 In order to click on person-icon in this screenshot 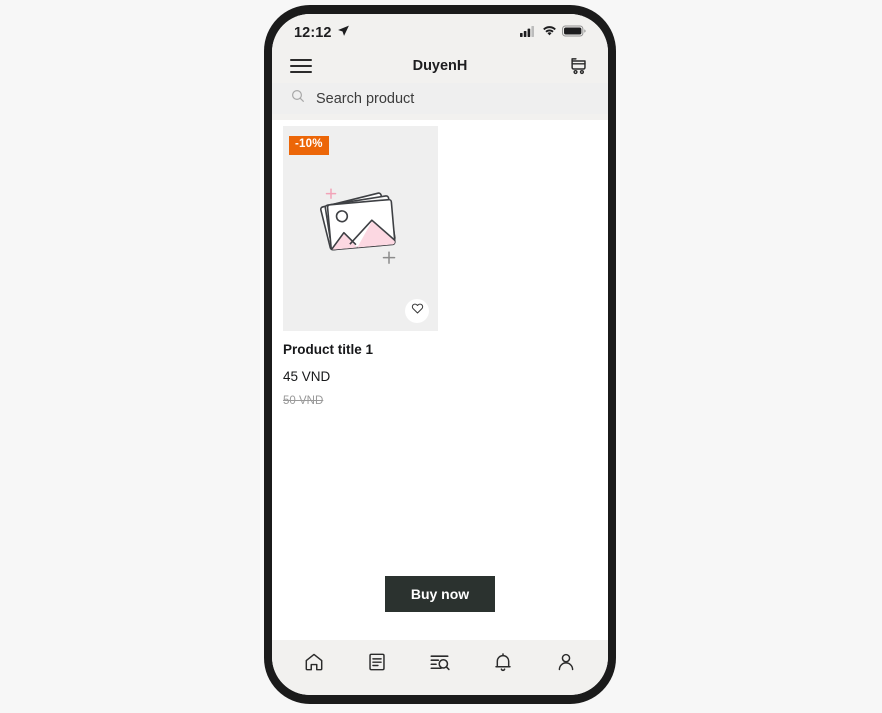, I will do `click(566, 664)`.